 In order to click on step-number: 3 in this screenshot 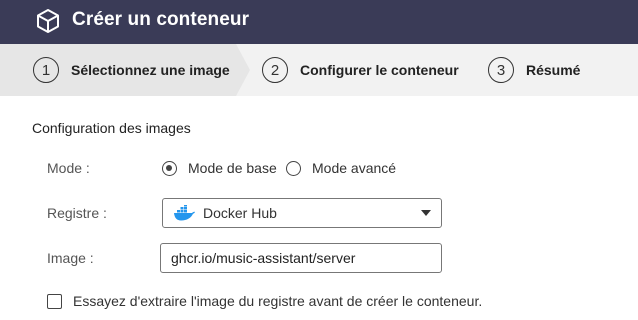, I will do `click(501, 70)`.